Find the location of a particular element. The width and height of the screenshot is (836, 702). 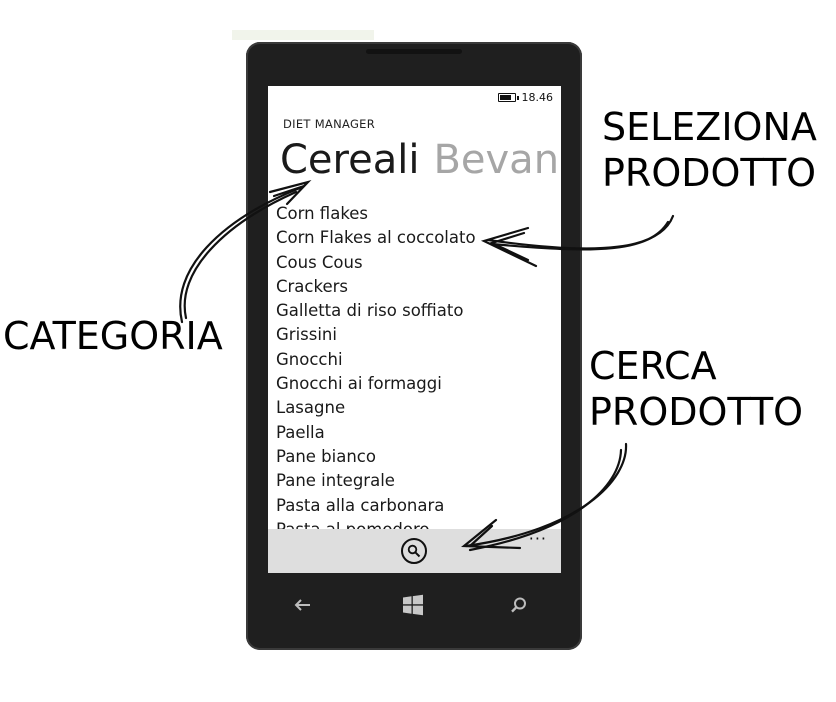

pivot-header: Cereali Bevand is located at coordinates (420, 160).